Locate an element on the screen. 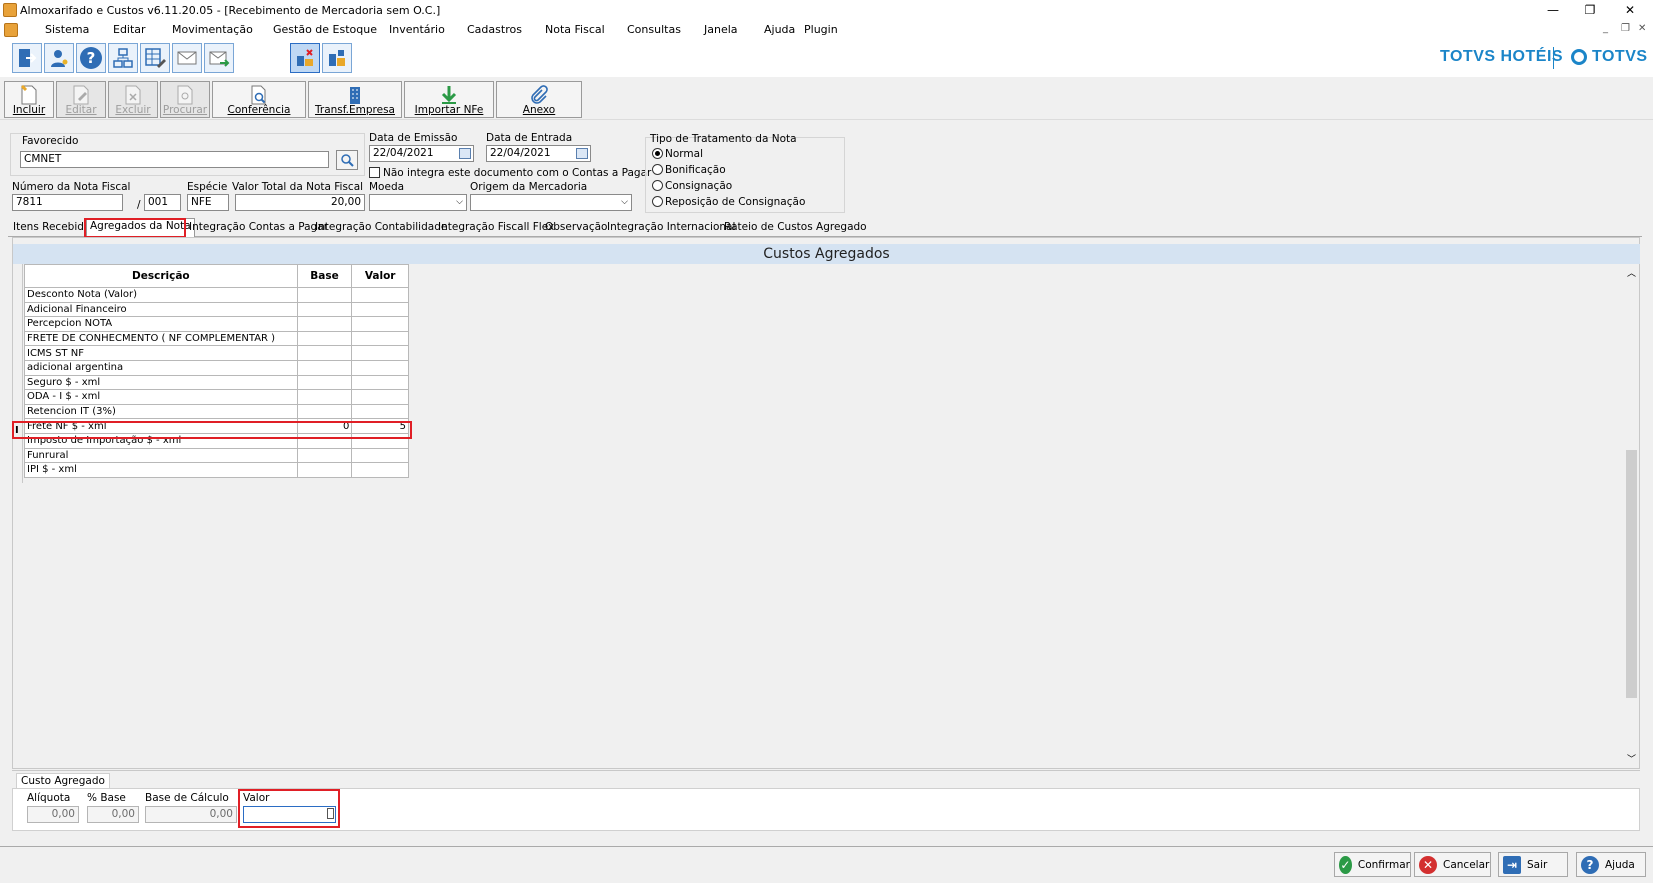  mail-send-icon is located at coordinates (219, 58).